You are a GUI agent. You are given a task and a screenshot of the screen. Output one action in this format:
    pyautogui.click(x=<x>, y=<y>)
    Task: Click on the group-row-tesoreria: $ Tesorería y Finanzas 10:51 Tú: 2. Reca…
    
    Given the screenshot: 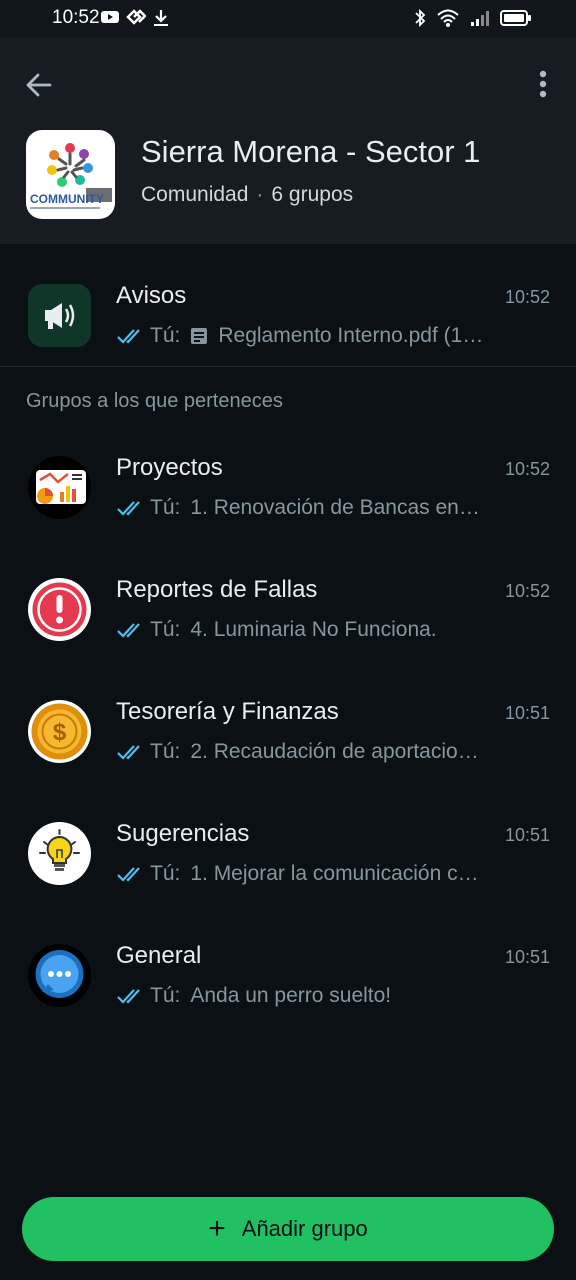 What is the action you would take?
    pyautogui.click(x=288, y=727)
    